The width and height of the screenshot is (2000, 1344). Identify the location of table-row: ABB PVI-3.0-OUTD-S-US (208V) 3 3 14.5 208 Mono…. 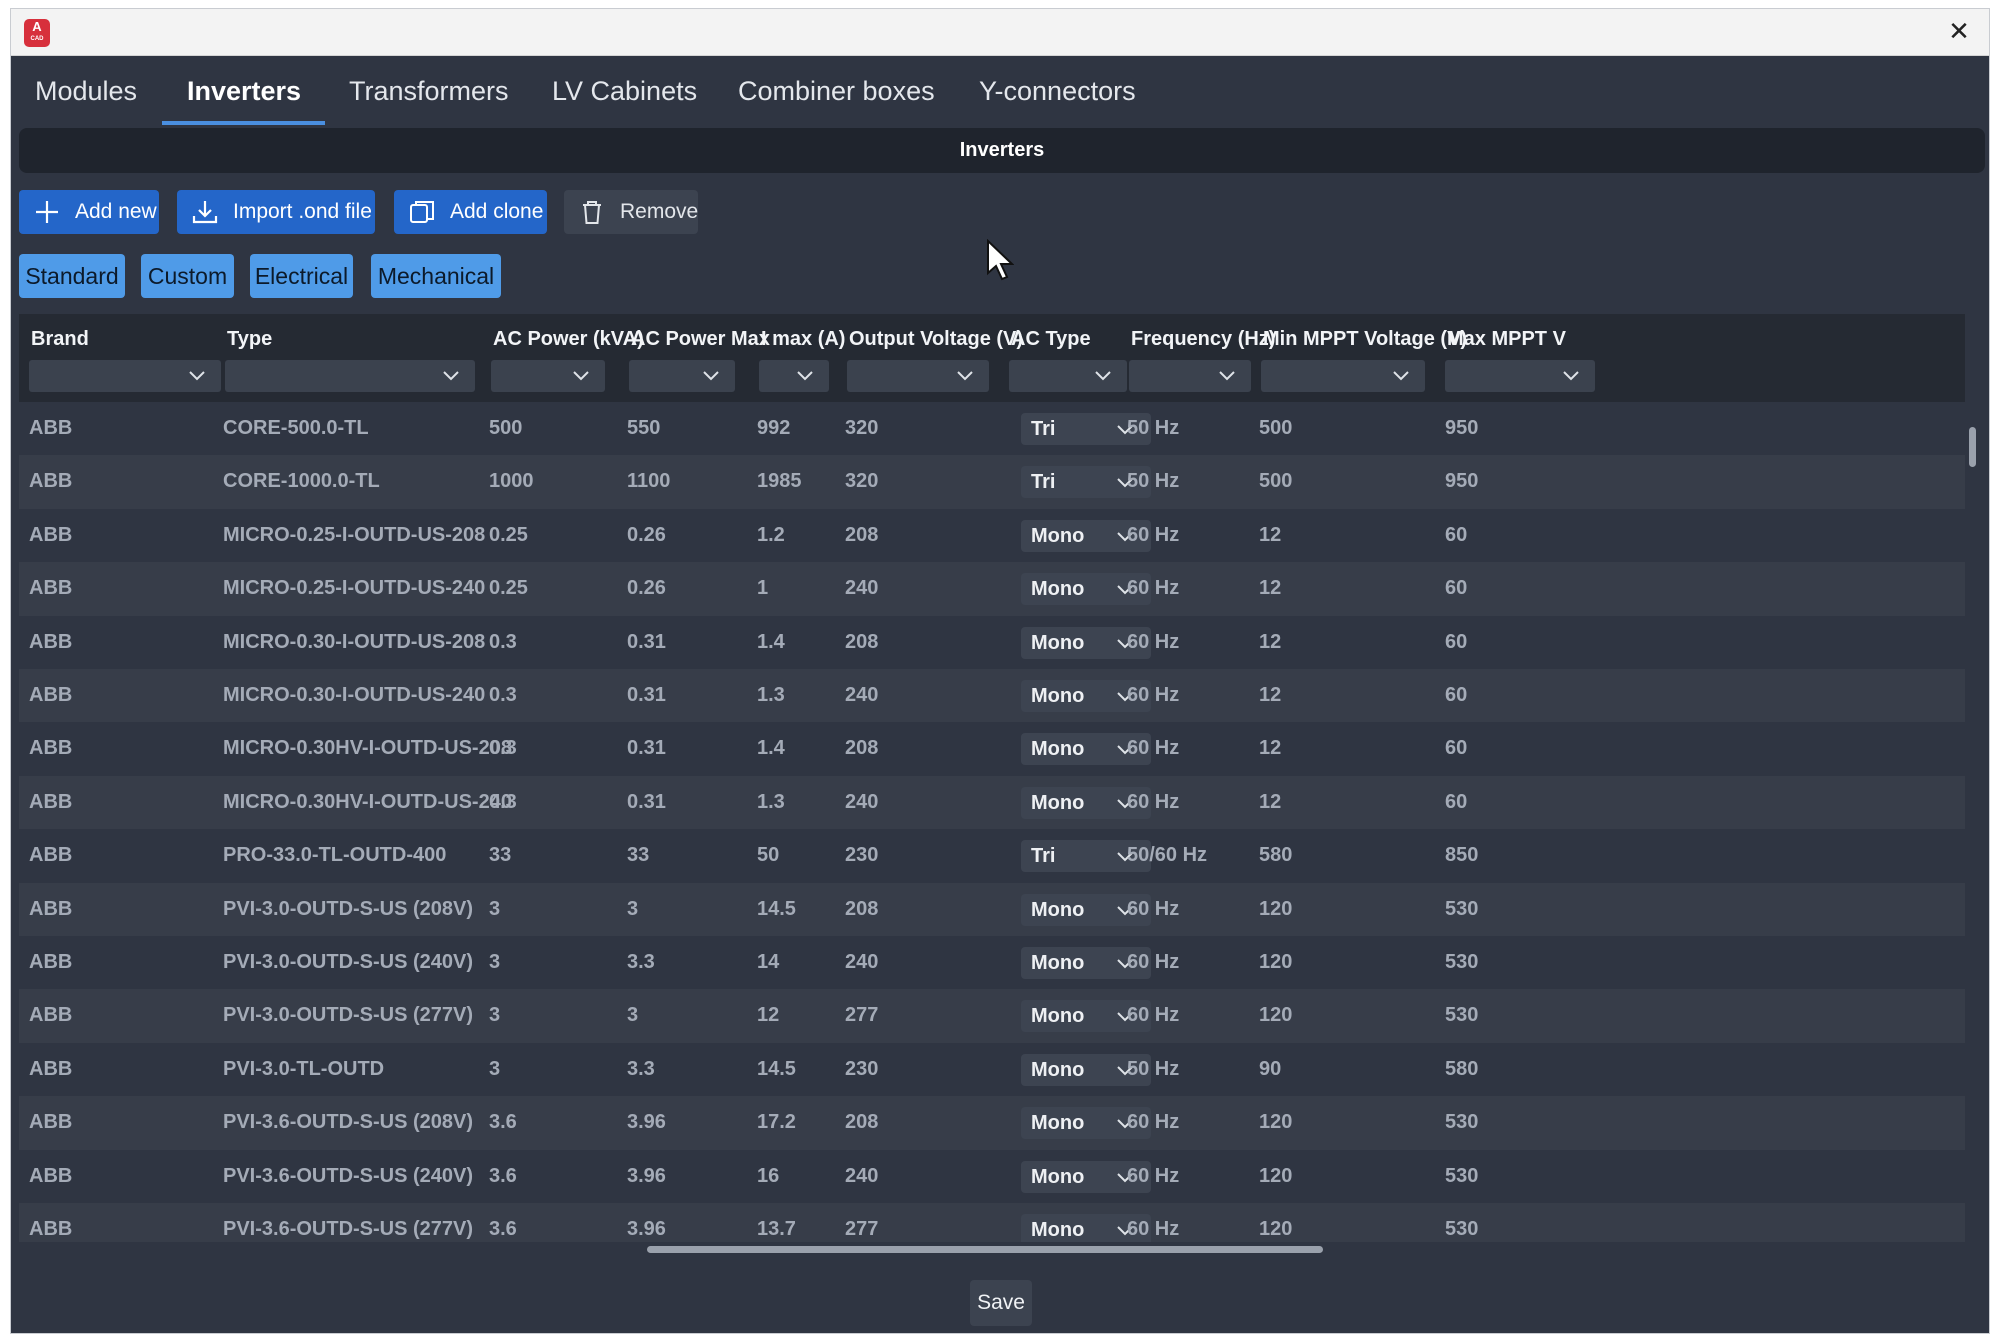
(992, 909).